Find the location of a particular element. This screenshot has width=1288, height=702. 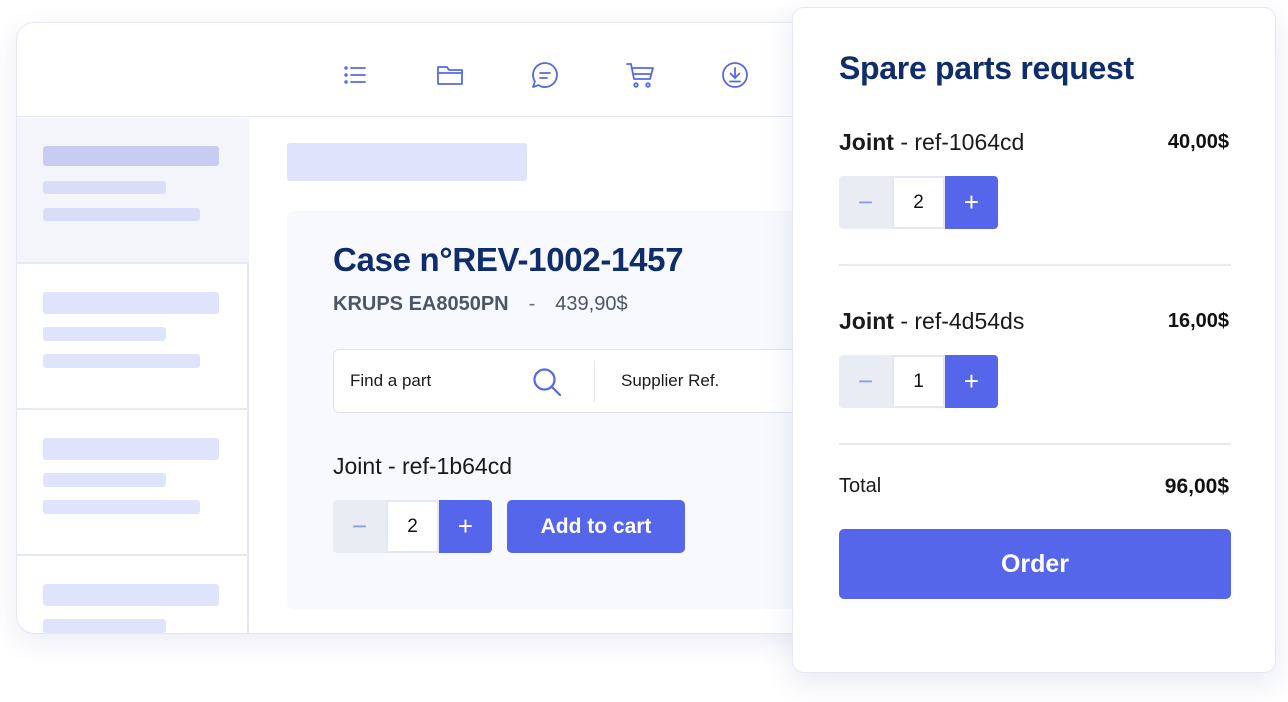

supplier-ref-input: Supplier Ref. is located at coordinates (670, 381).